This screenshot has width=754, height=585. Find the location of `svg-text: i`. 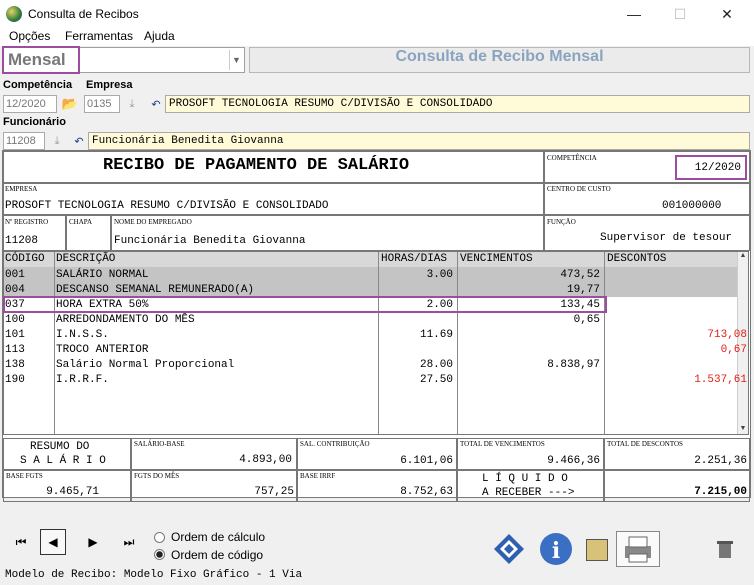

svg-text: i is located at coordinates (556, 551).